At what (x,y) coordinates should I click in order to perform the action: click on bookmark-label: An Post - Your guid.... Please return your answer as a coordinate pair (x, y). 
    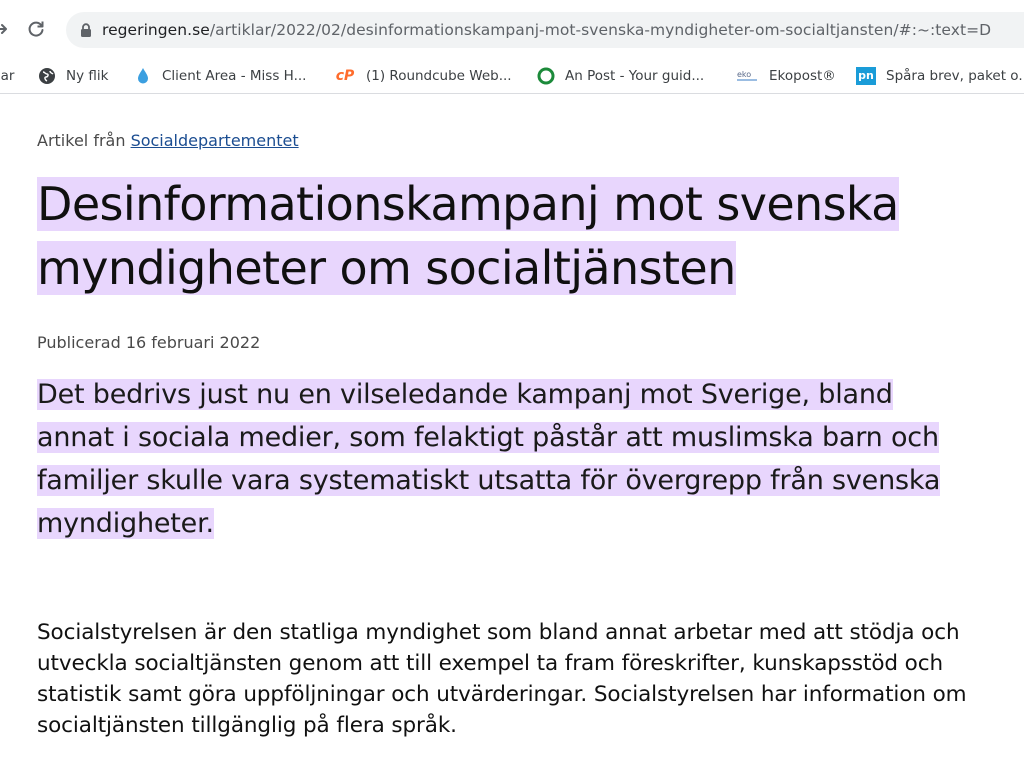
    Looking at the image, I should click on (635, 75).